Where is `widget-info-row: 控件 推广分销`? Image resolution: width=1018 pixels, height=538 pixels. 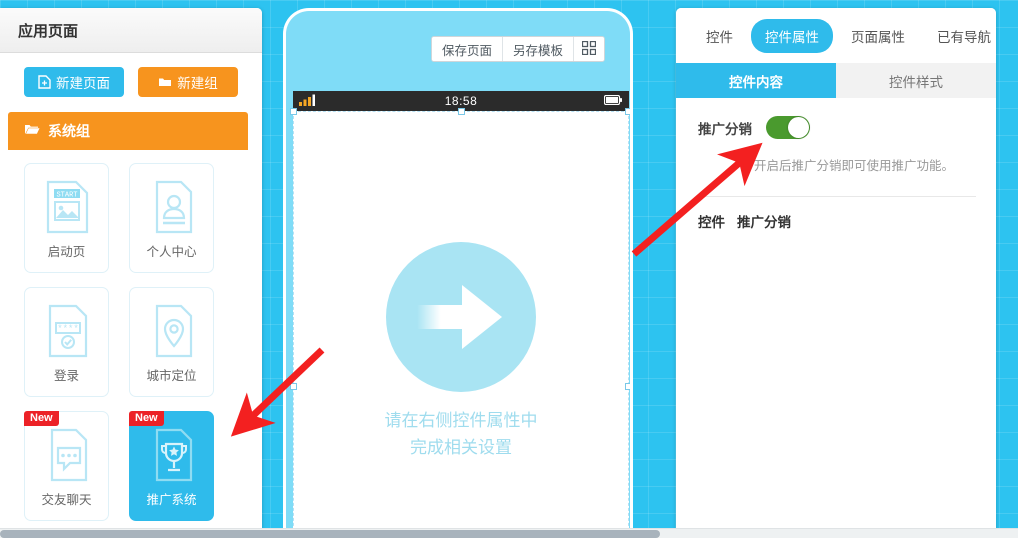 widget-info-row: 控件 推广分销 is located at coordinates (836, 214).